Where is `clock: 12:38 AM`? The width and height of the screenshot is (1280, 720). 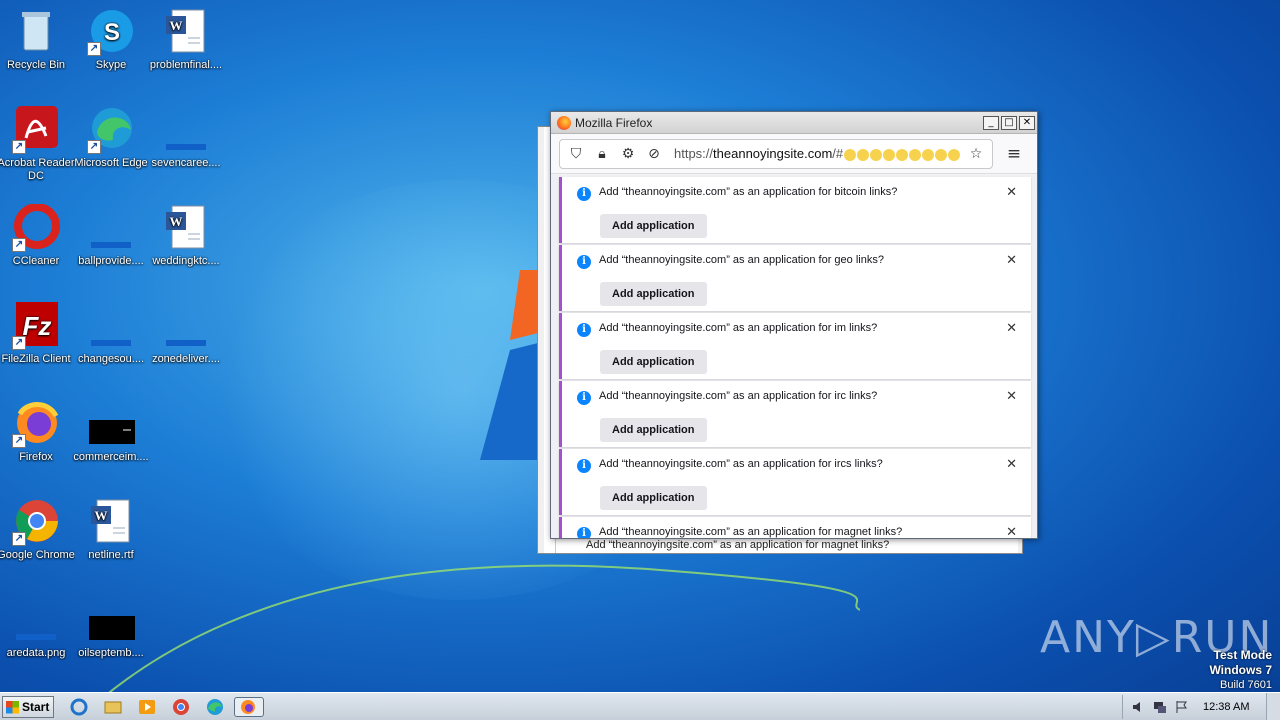
clock: 12:38 AM is located at coordinates (1226, 707).